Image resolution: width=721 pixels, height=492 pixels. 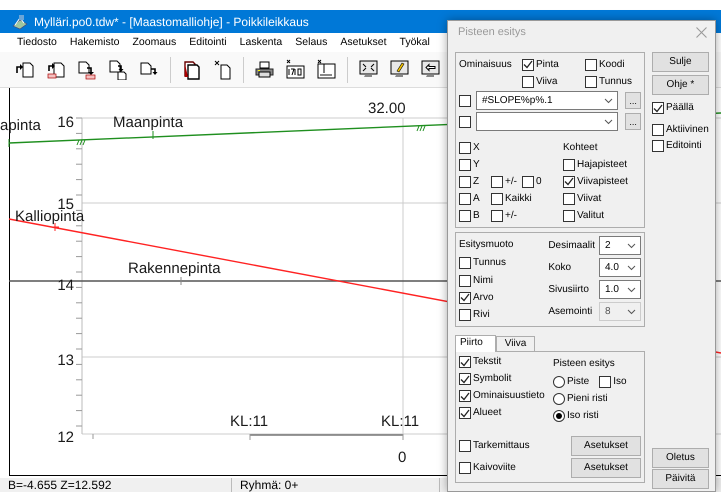 I want to click on axis-label: 12, so click(x=65, y=437).